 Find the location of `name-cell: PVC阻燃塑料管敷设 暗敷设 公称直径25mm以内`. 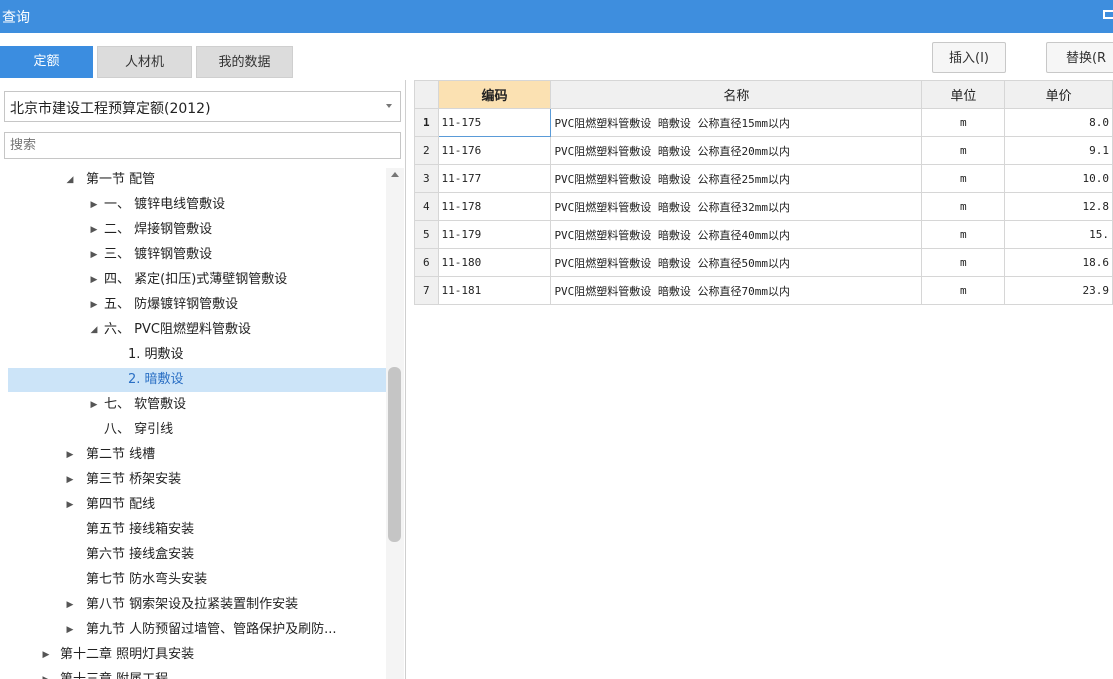

name-cell: PVC阻燃塑料管敷设 暗敷设 公称直径25mm以内 is located at coordinates (736, 178).